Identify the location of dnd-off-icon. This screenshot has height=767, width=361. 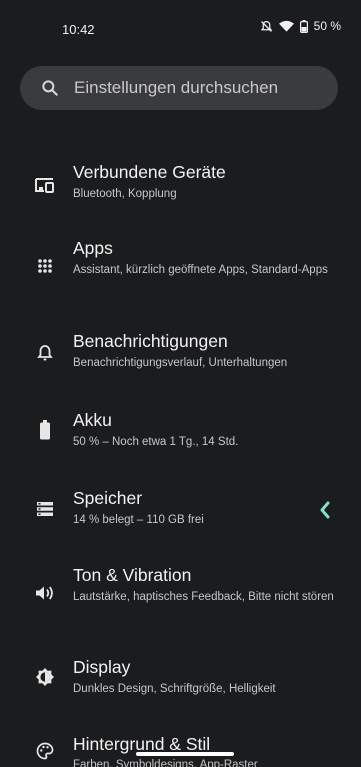
(266, 26).